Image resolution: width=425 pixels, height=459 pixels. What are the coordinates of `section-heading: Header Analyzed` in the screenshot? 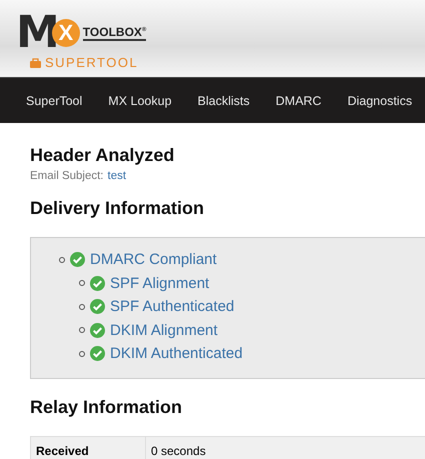 It's located at (103, 155).